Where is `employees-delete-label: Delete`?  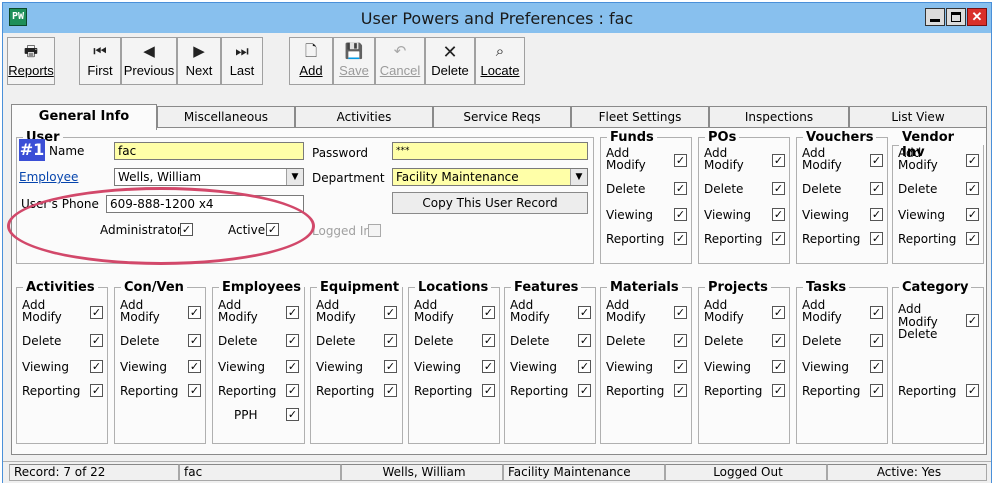 employees-delete-label: Delete is located at coordinates (238, 341).